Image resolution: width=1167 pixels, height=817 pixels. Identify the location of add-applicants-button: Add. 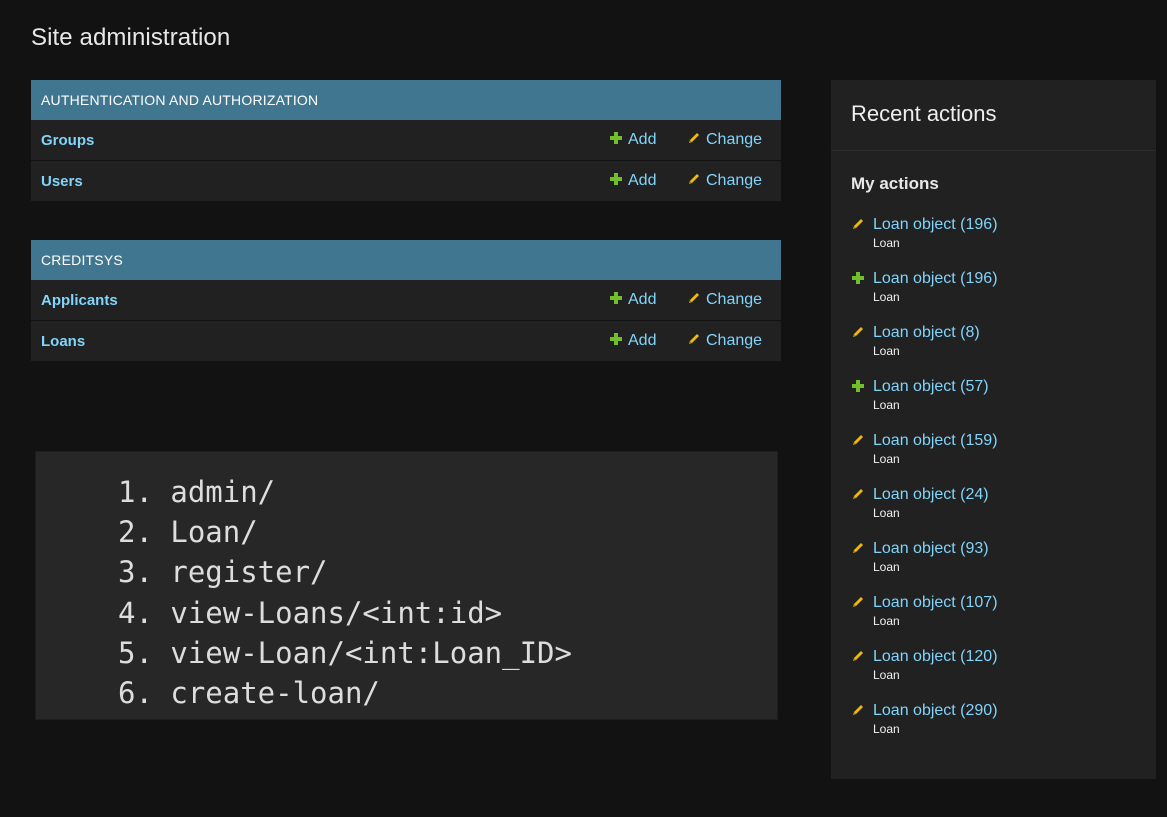
(632, 300).